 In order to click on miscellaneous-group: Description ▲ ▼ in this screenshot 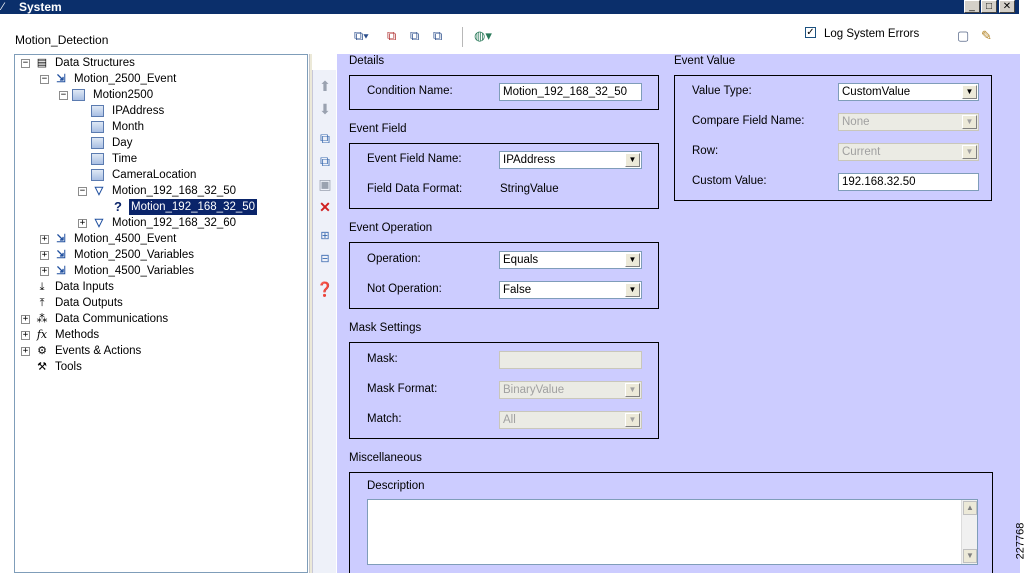, I will do `click(671, 522)`.